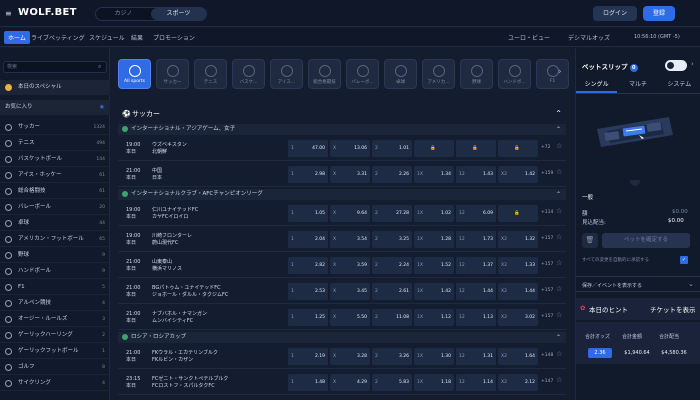 This screenshot has height=400, width=700. Describe the element at coordinates (392, 356) in the screenshot. I see `odds-button: 2 3.26` at that location.